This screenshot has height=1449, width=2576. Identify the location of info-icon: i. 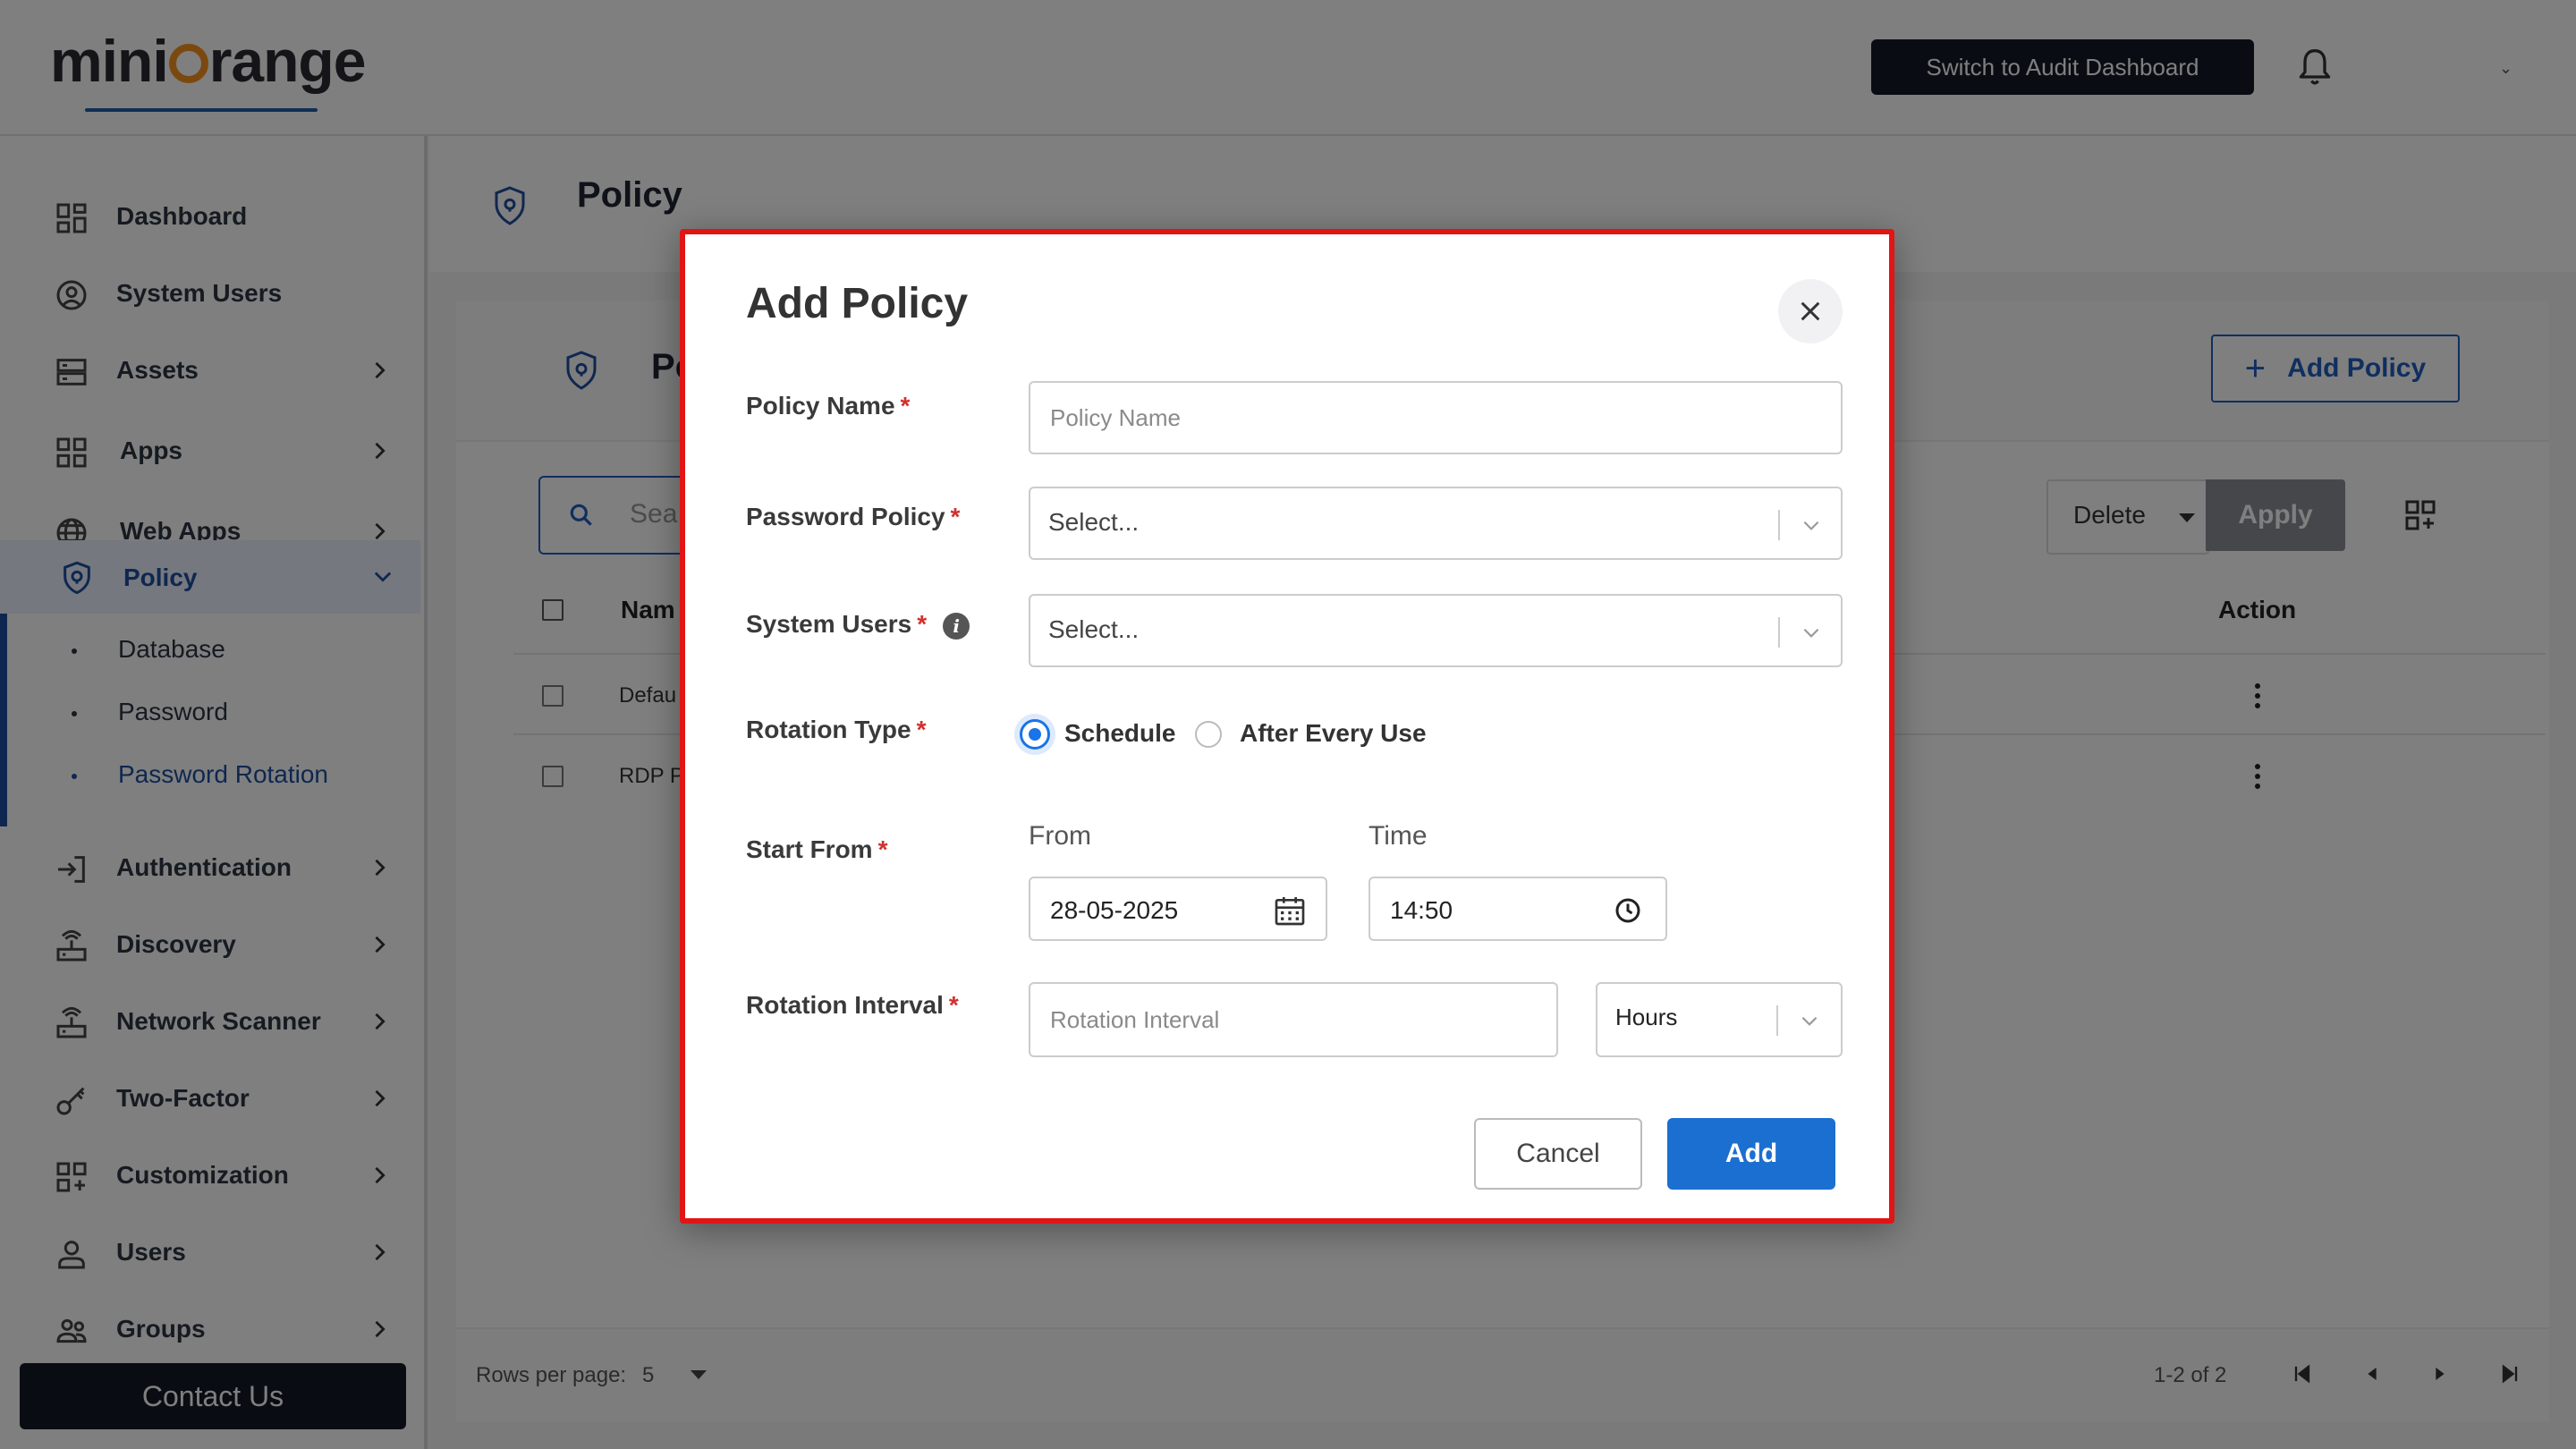
(956, 626).